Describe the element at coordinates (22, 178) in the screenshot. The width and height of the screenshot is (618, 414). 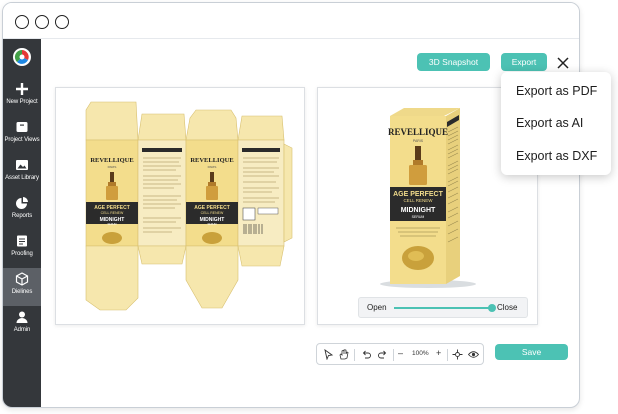
I see `sidebar-item-label: Asset Library` at that location.